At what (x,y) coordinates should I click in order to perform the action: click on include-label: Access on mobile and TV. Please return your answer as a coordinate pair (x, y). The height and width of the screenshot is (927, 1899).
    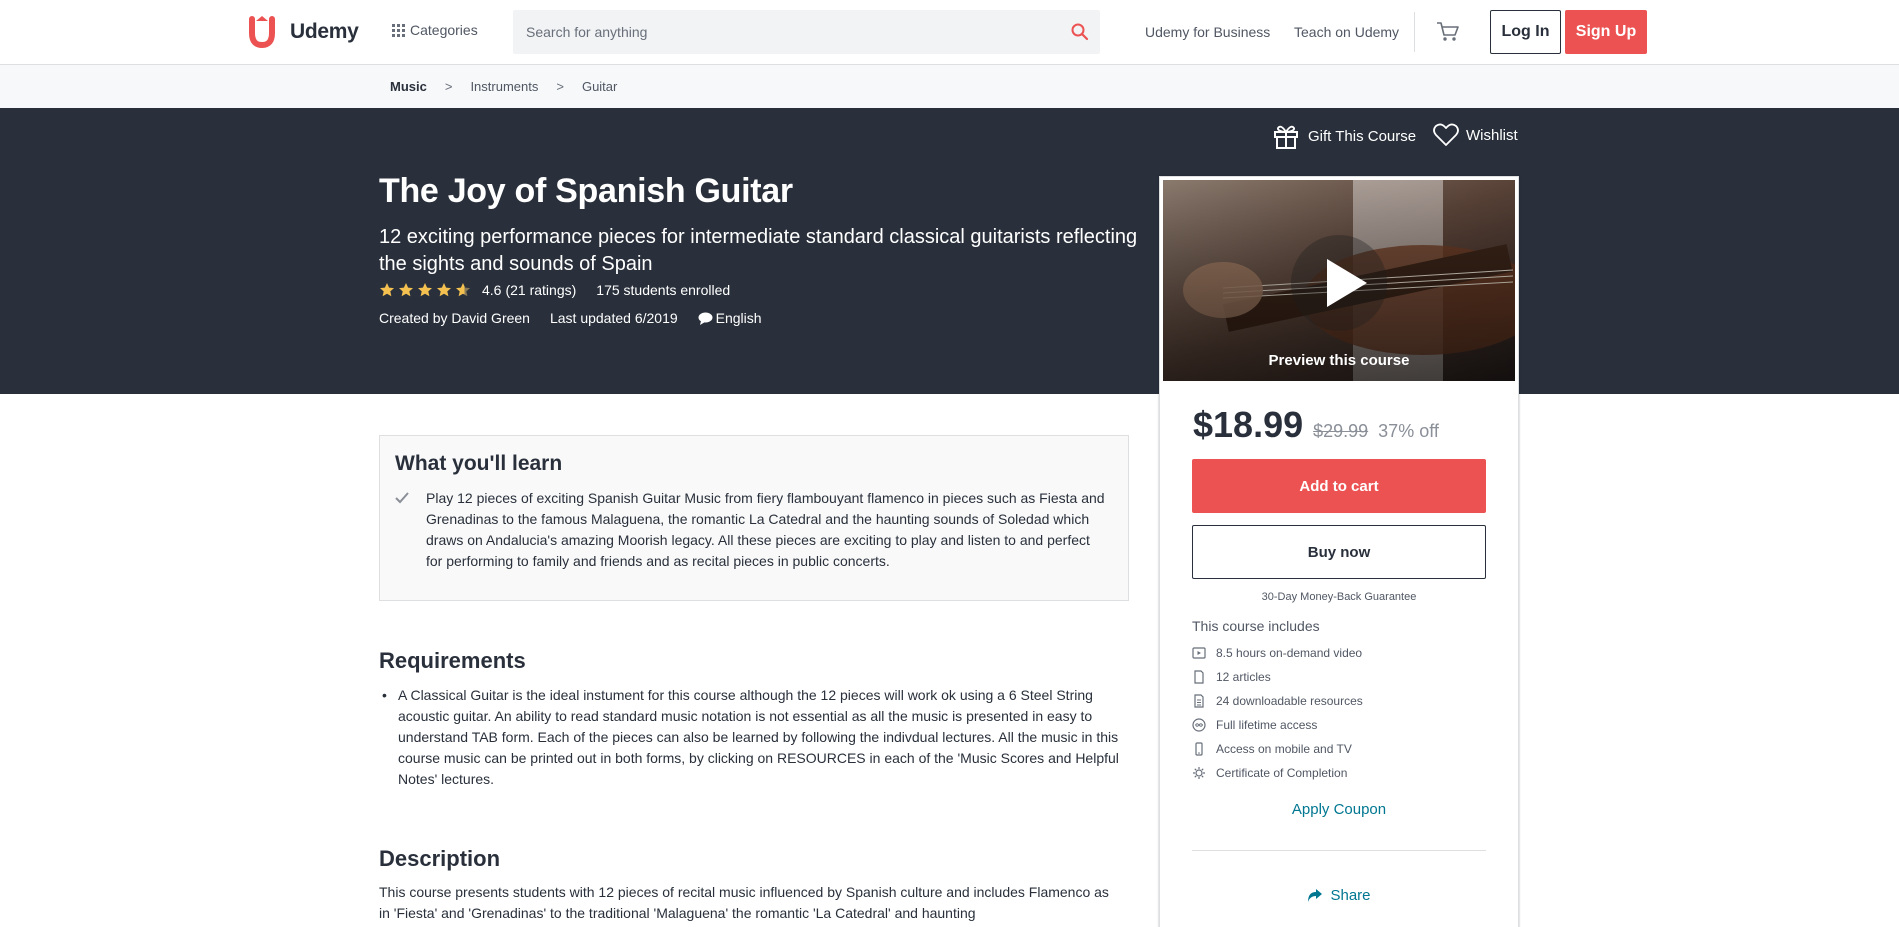
    Looking at the image, I should click on (1284, 749).